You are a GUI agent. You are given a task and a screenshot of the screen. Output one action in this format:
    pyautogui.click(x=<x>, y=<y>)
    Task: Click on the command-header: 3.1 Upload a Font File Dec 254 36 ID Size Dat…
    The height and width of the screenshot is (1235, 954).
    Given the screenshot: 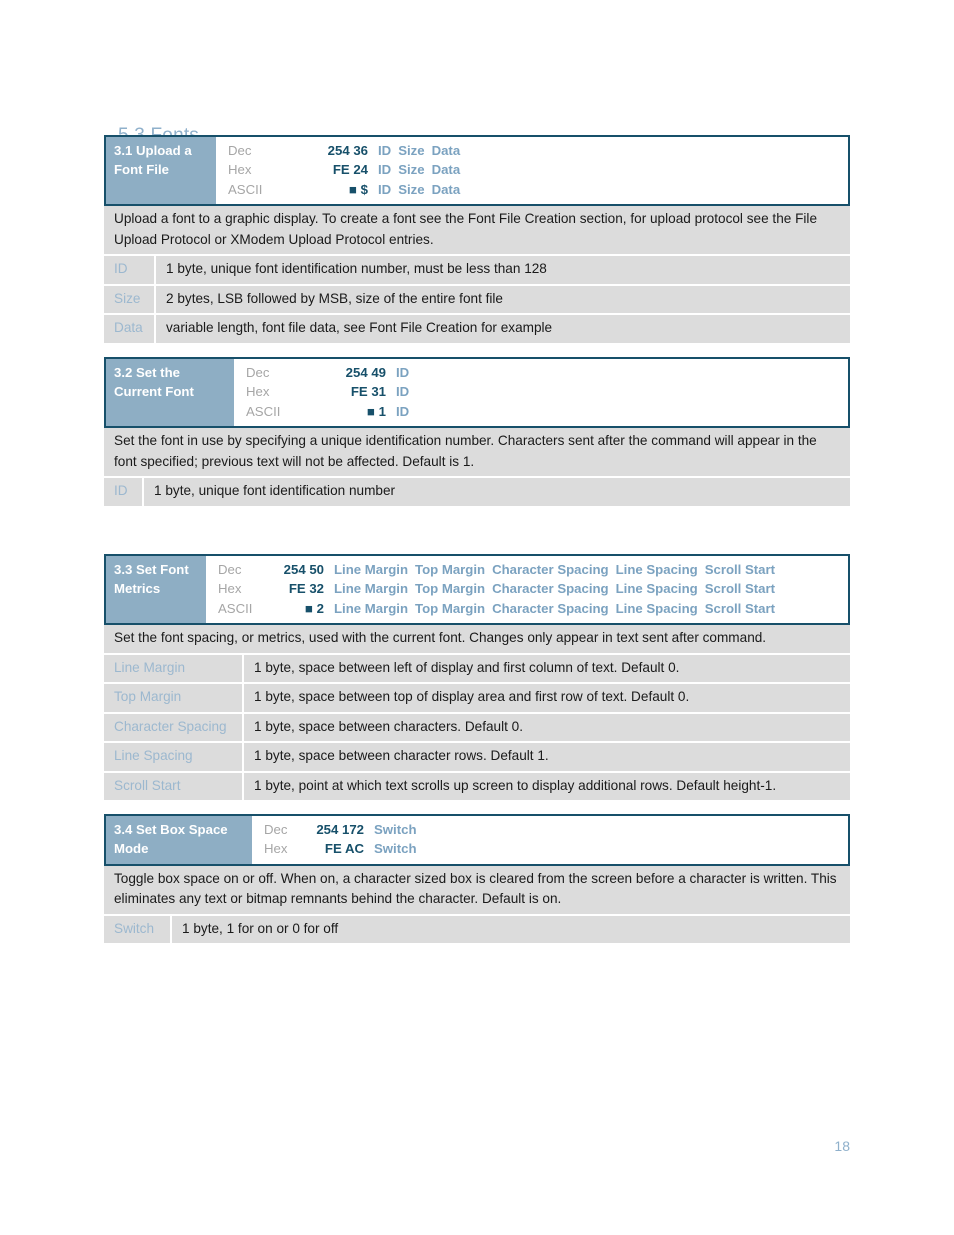 What is the action you would take?
    pyautogui.click(x=477, y=172)
    